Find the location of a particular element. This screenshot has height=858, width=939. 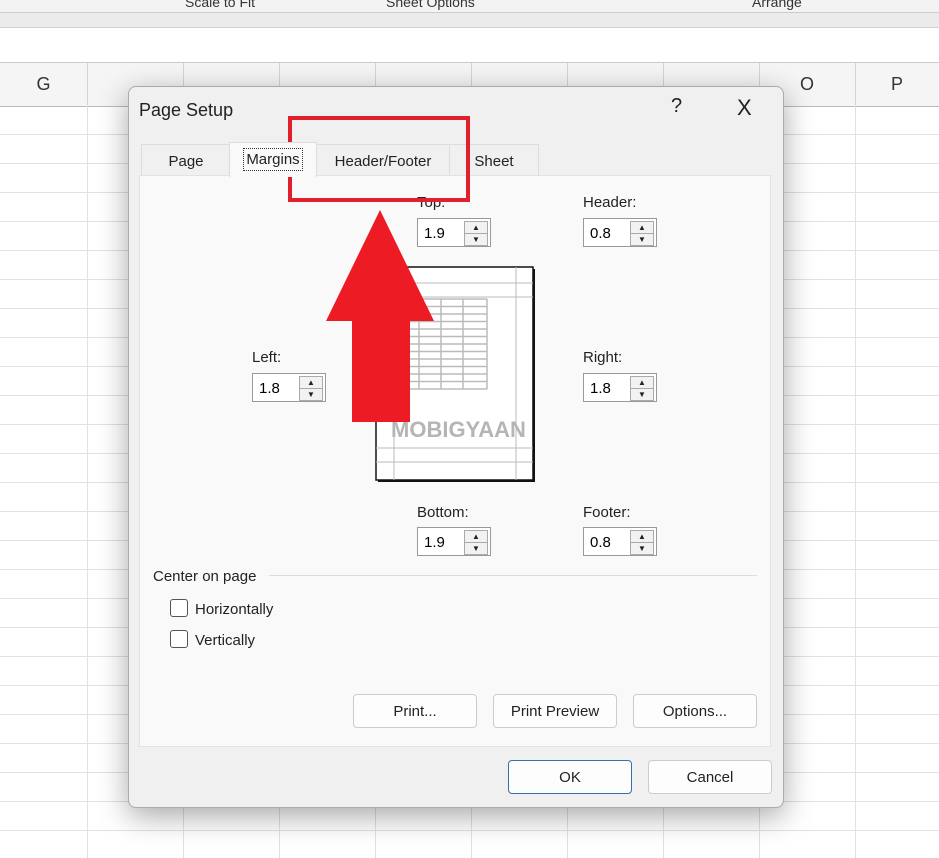

tab-margins: Margins is located at coordinates (273, 159).